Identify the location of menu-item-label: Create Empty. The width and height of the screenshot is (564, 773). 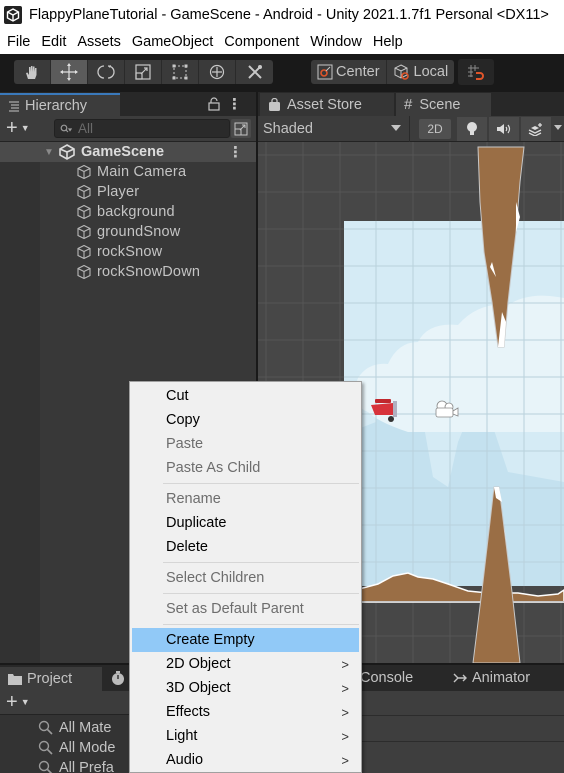
(210, 640).